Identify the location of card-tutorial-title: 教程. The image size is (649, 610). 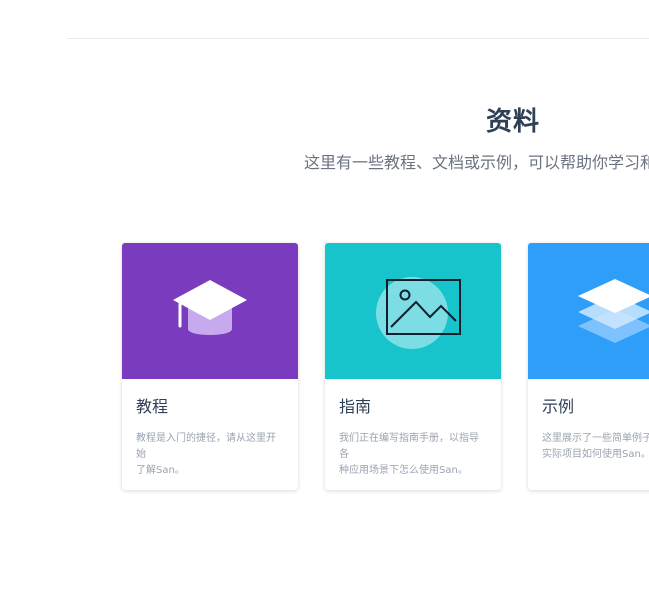
(152, 406).